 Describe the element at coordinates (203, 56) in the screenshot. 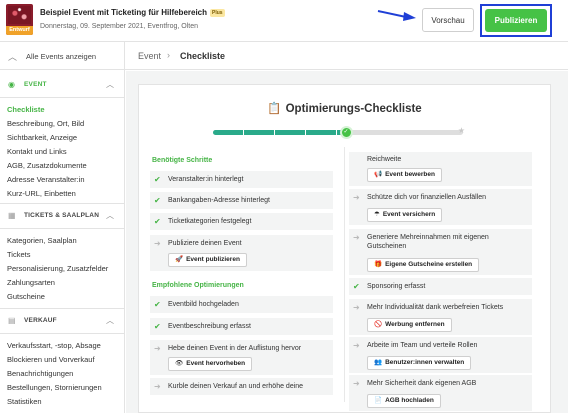

I see `page-title: Checkliste` at that location.